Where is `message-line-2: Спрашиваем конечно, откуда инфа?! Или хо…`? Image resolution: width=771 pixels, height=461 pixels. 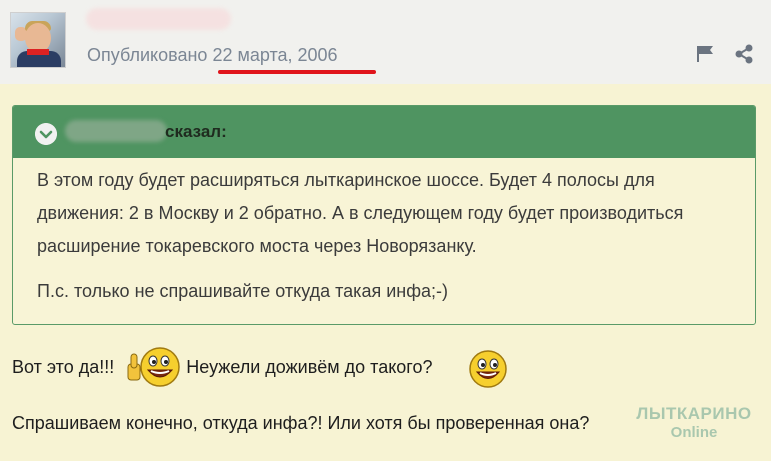 message-line-2: Спрашиваем конечно, откуда инфа?! Или хо… is located at coordinates (301, 423).